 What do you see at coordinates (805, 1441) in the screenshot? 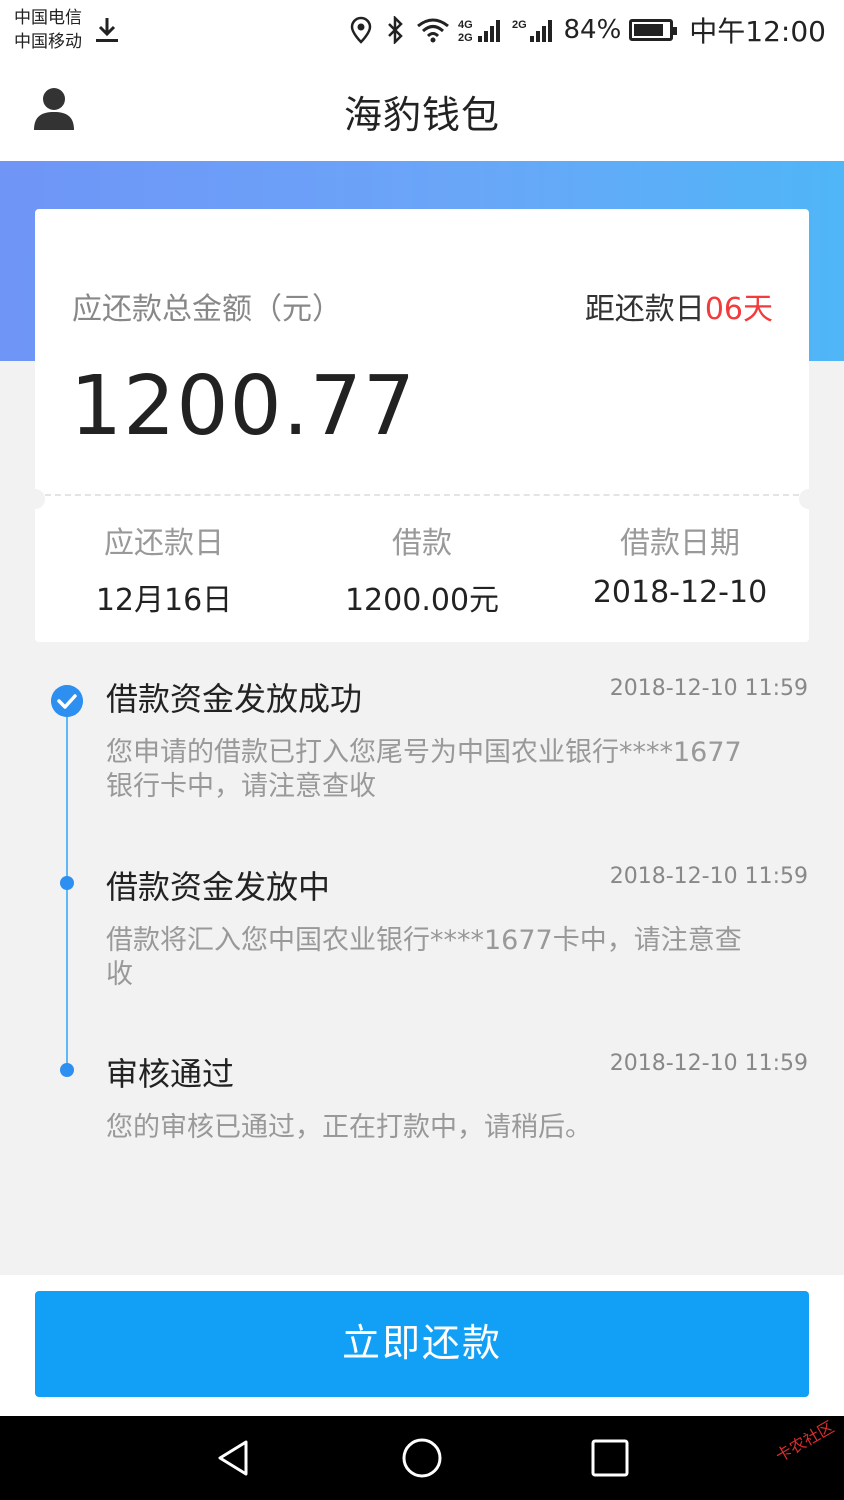
I see `watermark: 卡农社区` at bounding box center [805, 1441].